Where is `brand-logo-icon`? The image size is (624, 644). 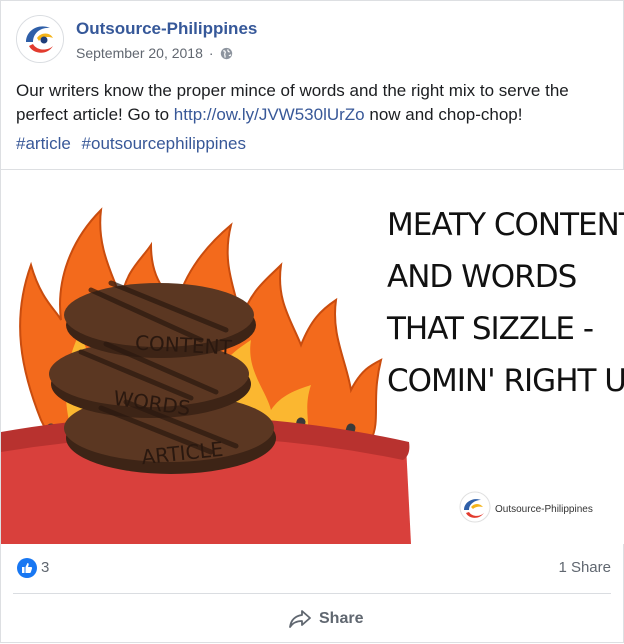 brand-logo-icon is located at coordinates (475, 507).